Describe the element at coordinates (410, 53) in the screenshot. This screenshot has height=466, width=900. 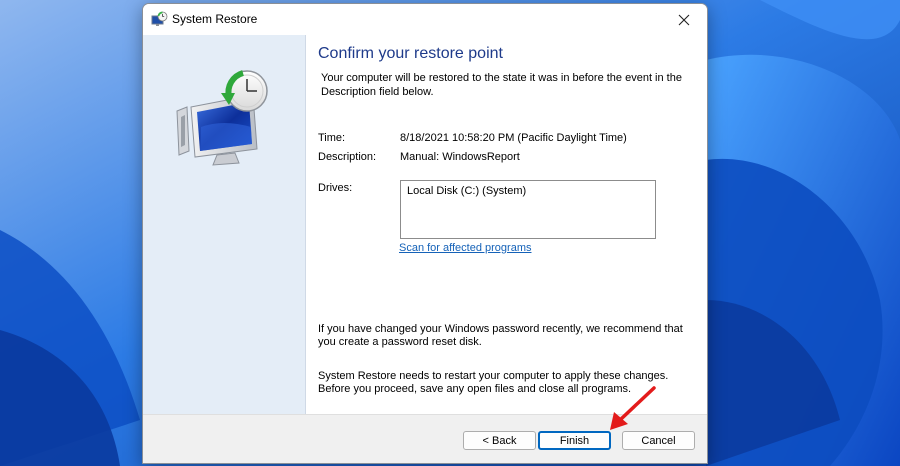
I see `page-title: Confirm your restore point` at that location.